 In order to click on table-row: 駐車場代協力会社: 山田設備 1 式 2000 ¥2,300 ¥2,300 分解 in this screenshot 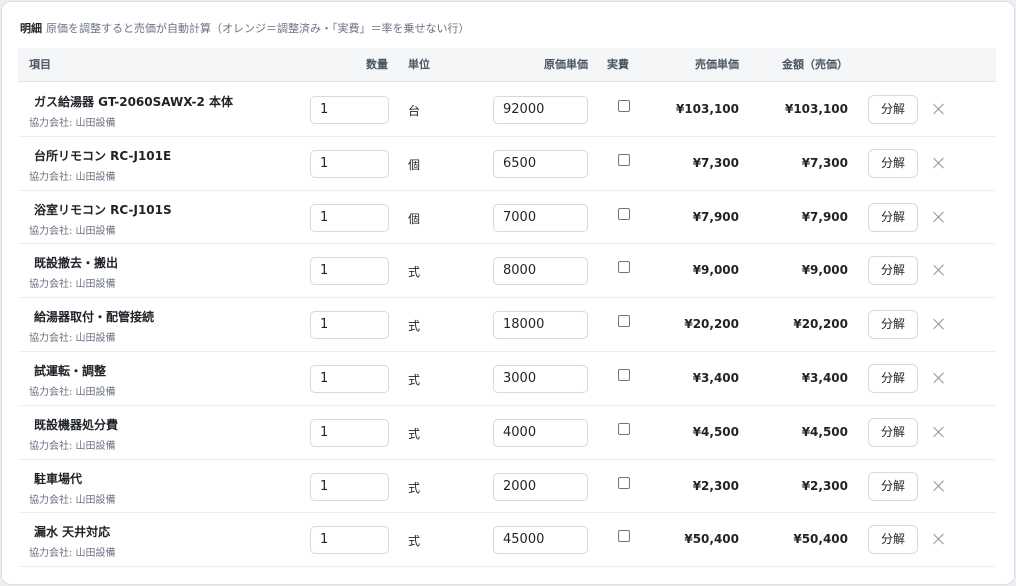, I will do `click(507, 487)`.